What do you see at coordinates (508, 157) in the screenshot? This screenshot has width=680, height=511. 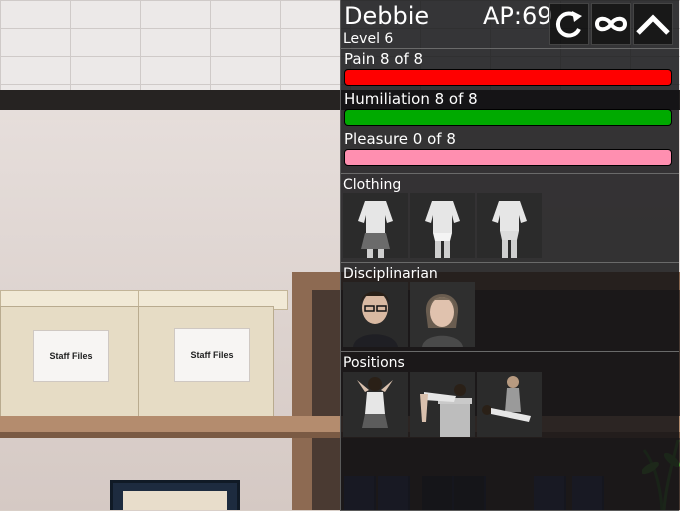 I see `pleasure-bar` at bounding box center [508, 157].